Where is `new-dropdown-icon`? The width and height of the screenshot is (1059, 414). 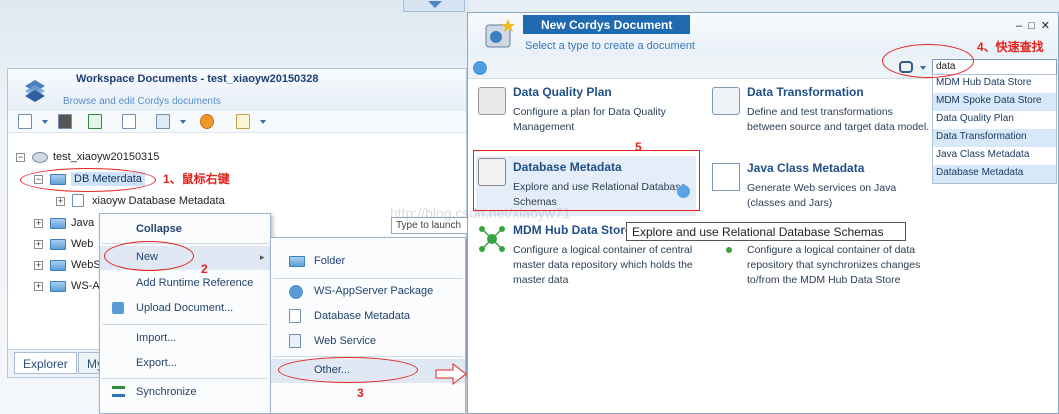 new-dropdown-icon is located at coordinates (45, 122).